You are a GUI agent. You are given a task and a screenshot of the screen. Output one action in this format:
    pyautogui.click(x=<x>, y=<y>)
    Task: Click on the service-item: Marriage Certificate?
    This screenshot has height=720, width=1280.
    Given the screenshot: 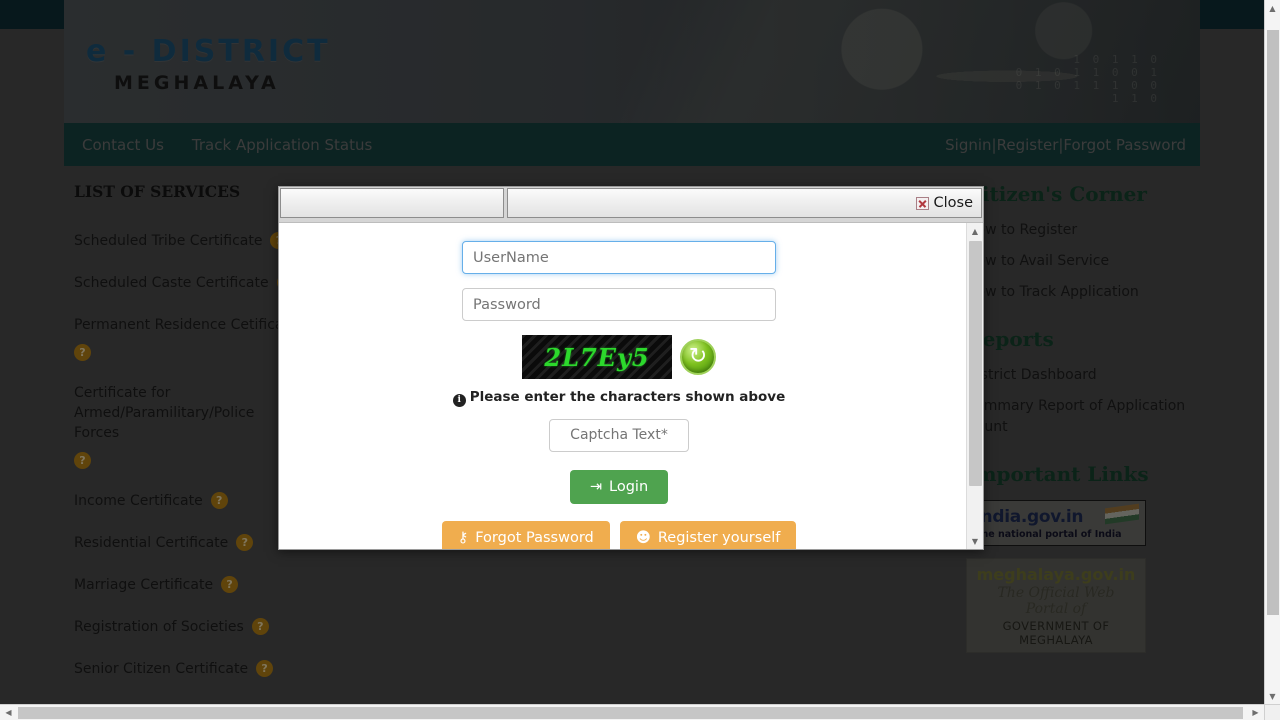 What is the action you would take?
    pyautogui.click(x=189, y=585)
    